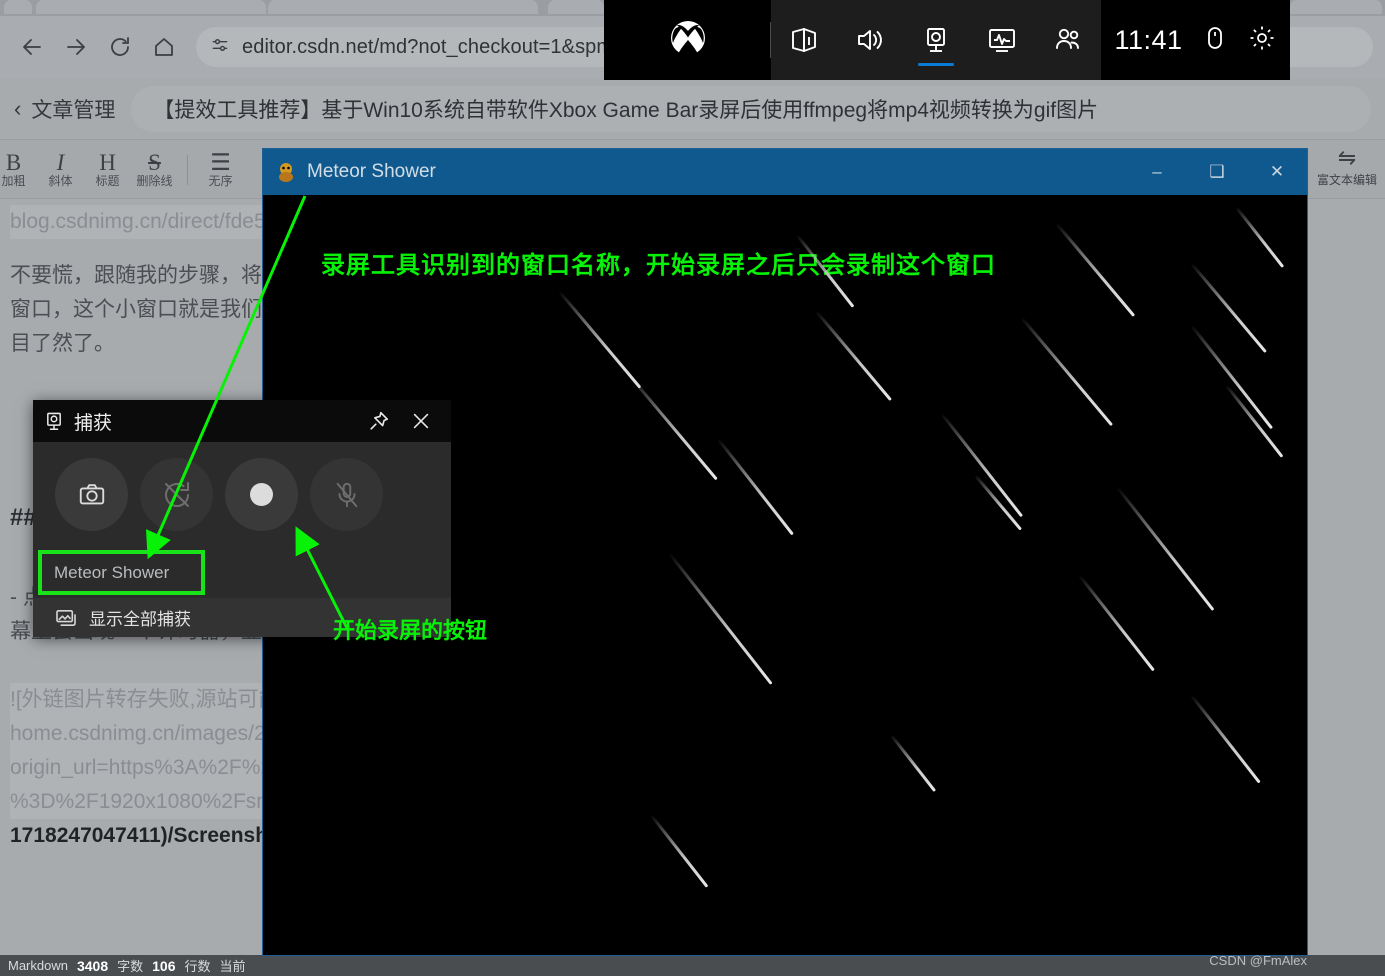 The height and width of the screenshot is (976, 1385). Describe the element at coordinates (112, 572) in the screenshot. I see `capture-target-label: Meteor Shower` at that location.